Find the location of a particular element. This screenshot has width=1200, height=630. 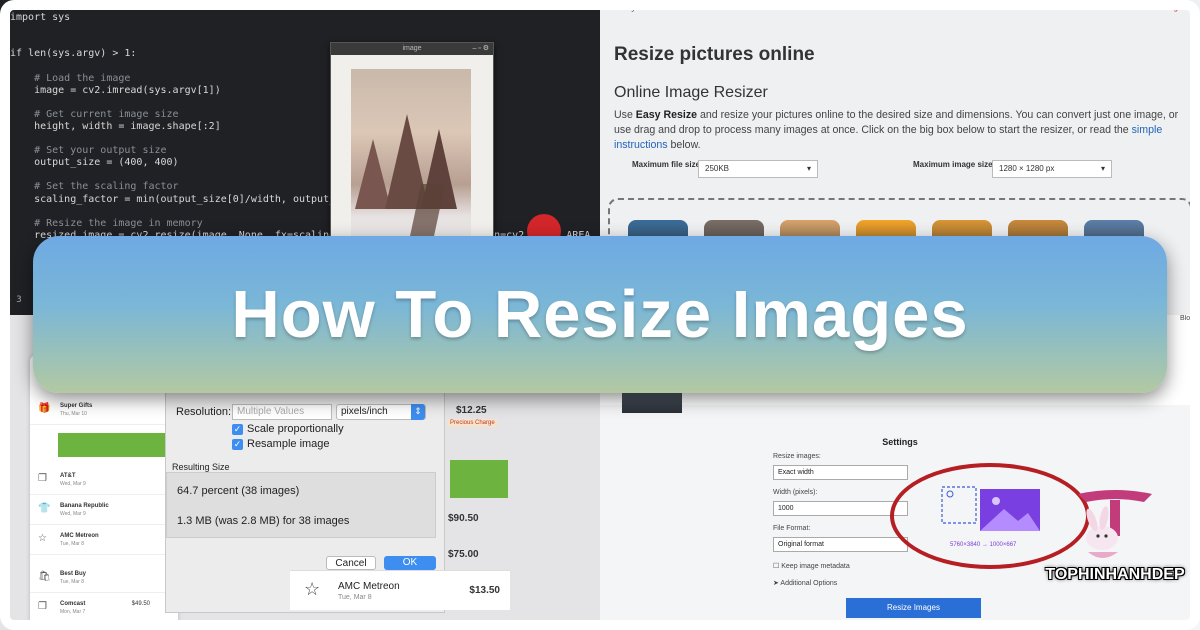

resolution-label: Resolution: is located at coordinates (204, 412).